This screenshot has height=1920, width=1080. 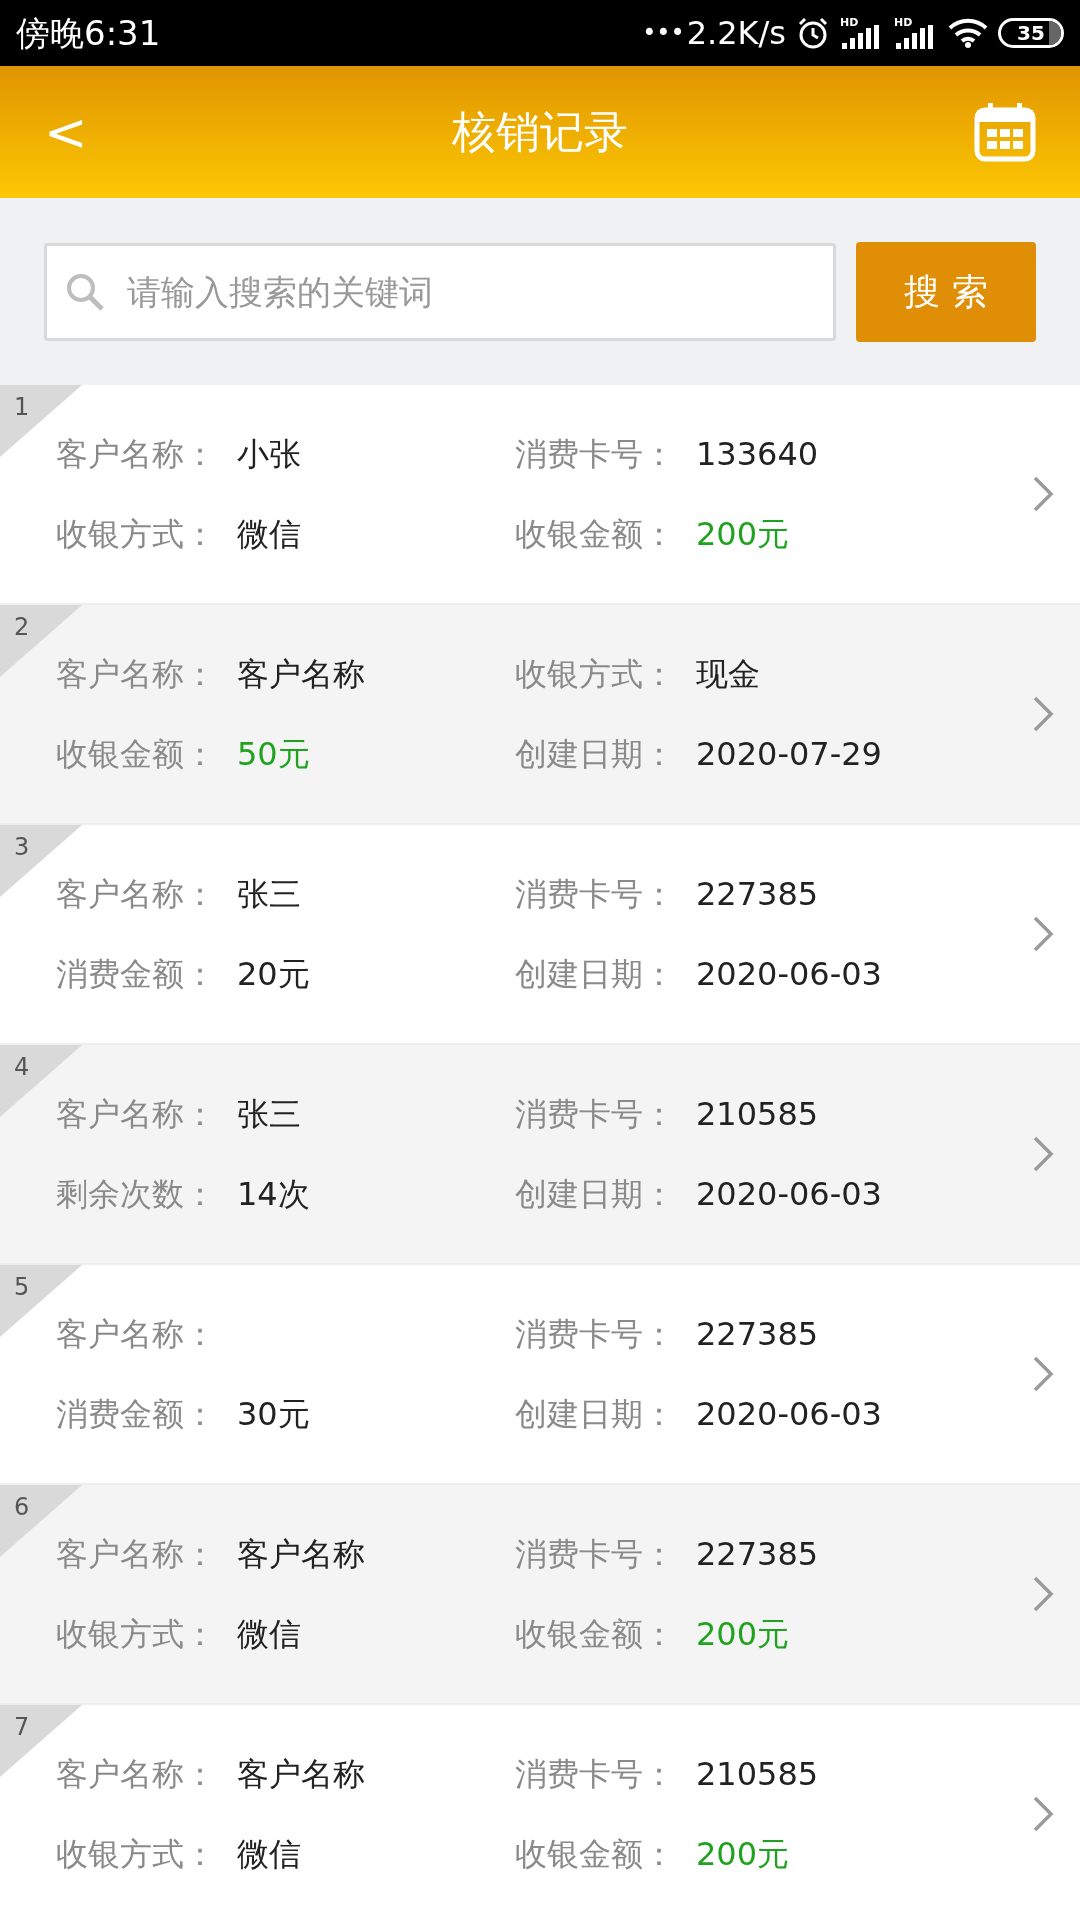 I want to click on wifi-icon, so click(x=968, y=33).